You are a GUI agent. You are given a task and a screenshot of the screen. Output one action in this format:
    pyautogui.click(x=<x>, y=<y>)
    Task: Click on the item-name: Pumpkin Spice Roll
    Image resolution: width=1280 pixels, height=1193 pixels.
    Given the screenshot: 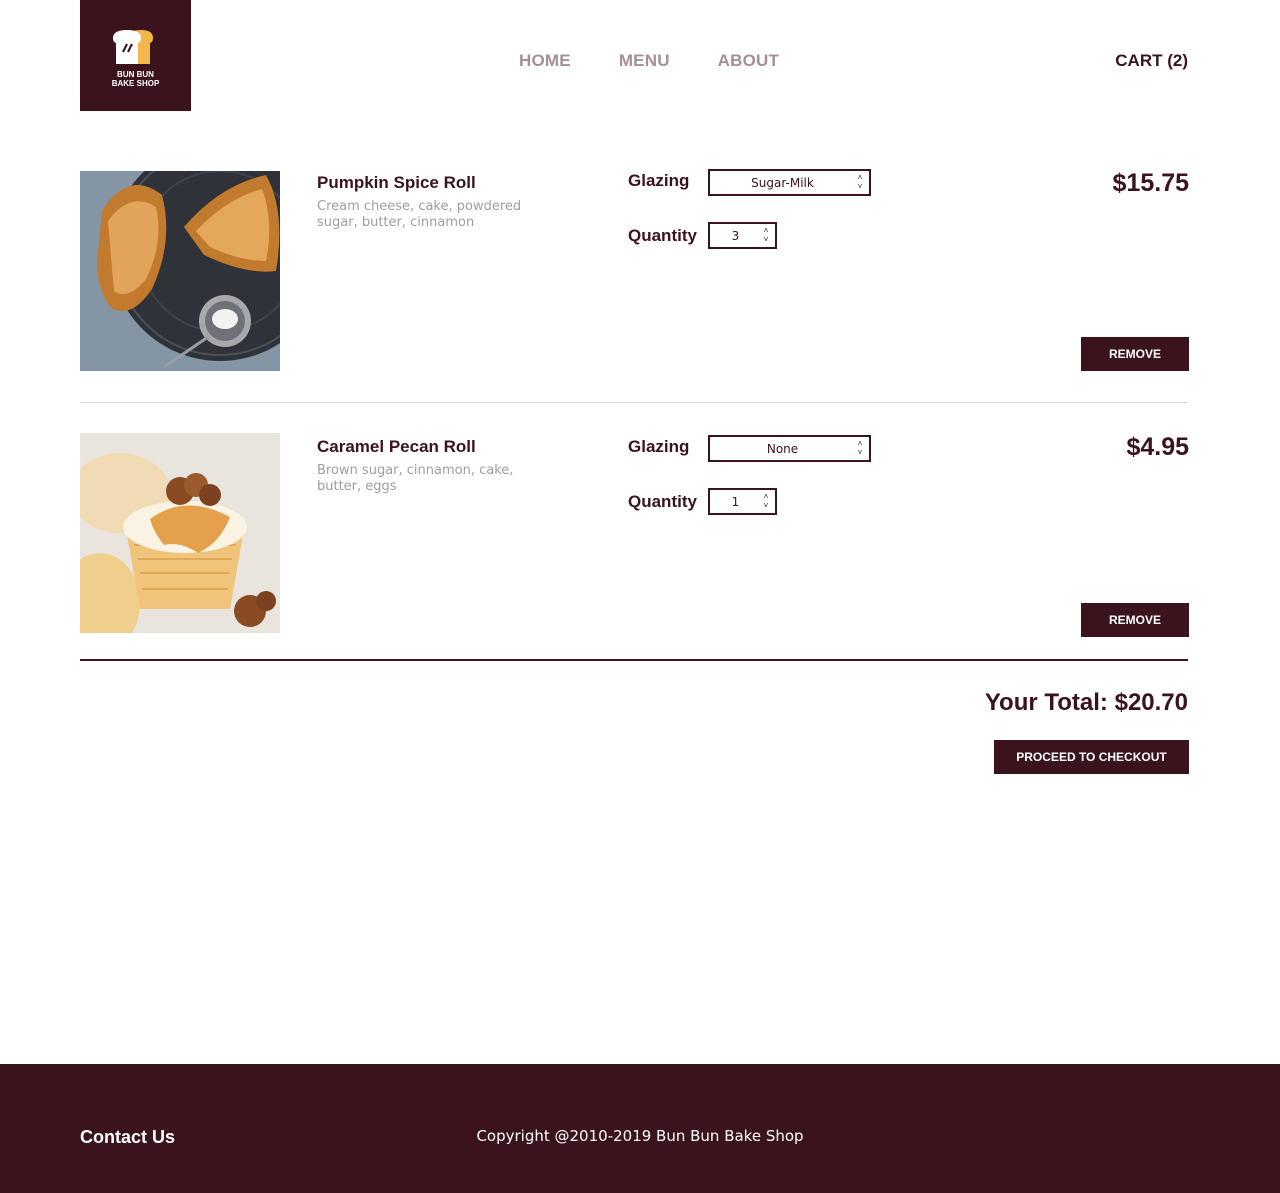 What is the action you would take?
    pyautogui.click(x=396, y=182)
    